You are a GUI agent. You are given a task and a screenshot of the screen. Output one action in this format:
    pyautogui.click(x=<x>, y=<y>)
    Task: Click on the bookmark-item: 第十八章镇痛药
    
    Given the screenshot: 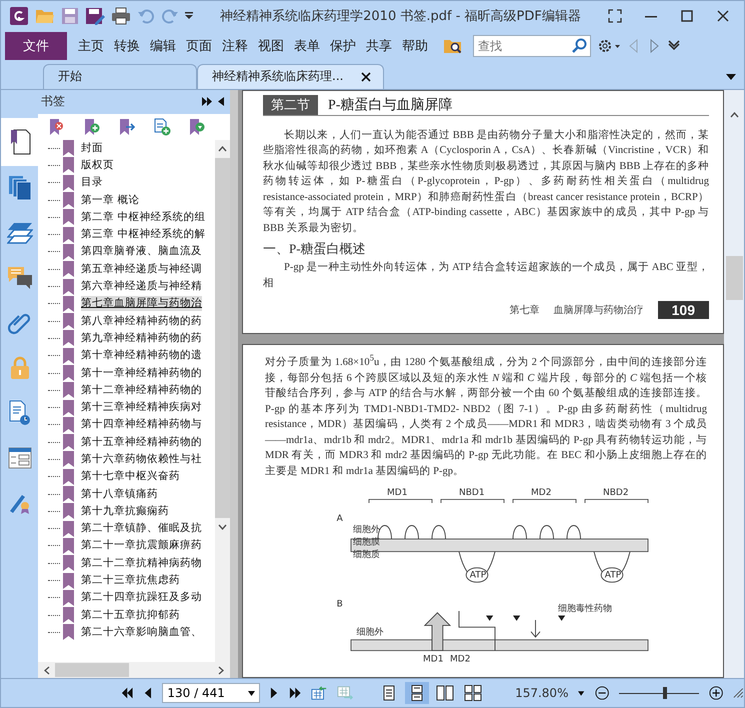 What is the action you would take?
    pyautogui.click(x=119, y=494)
    